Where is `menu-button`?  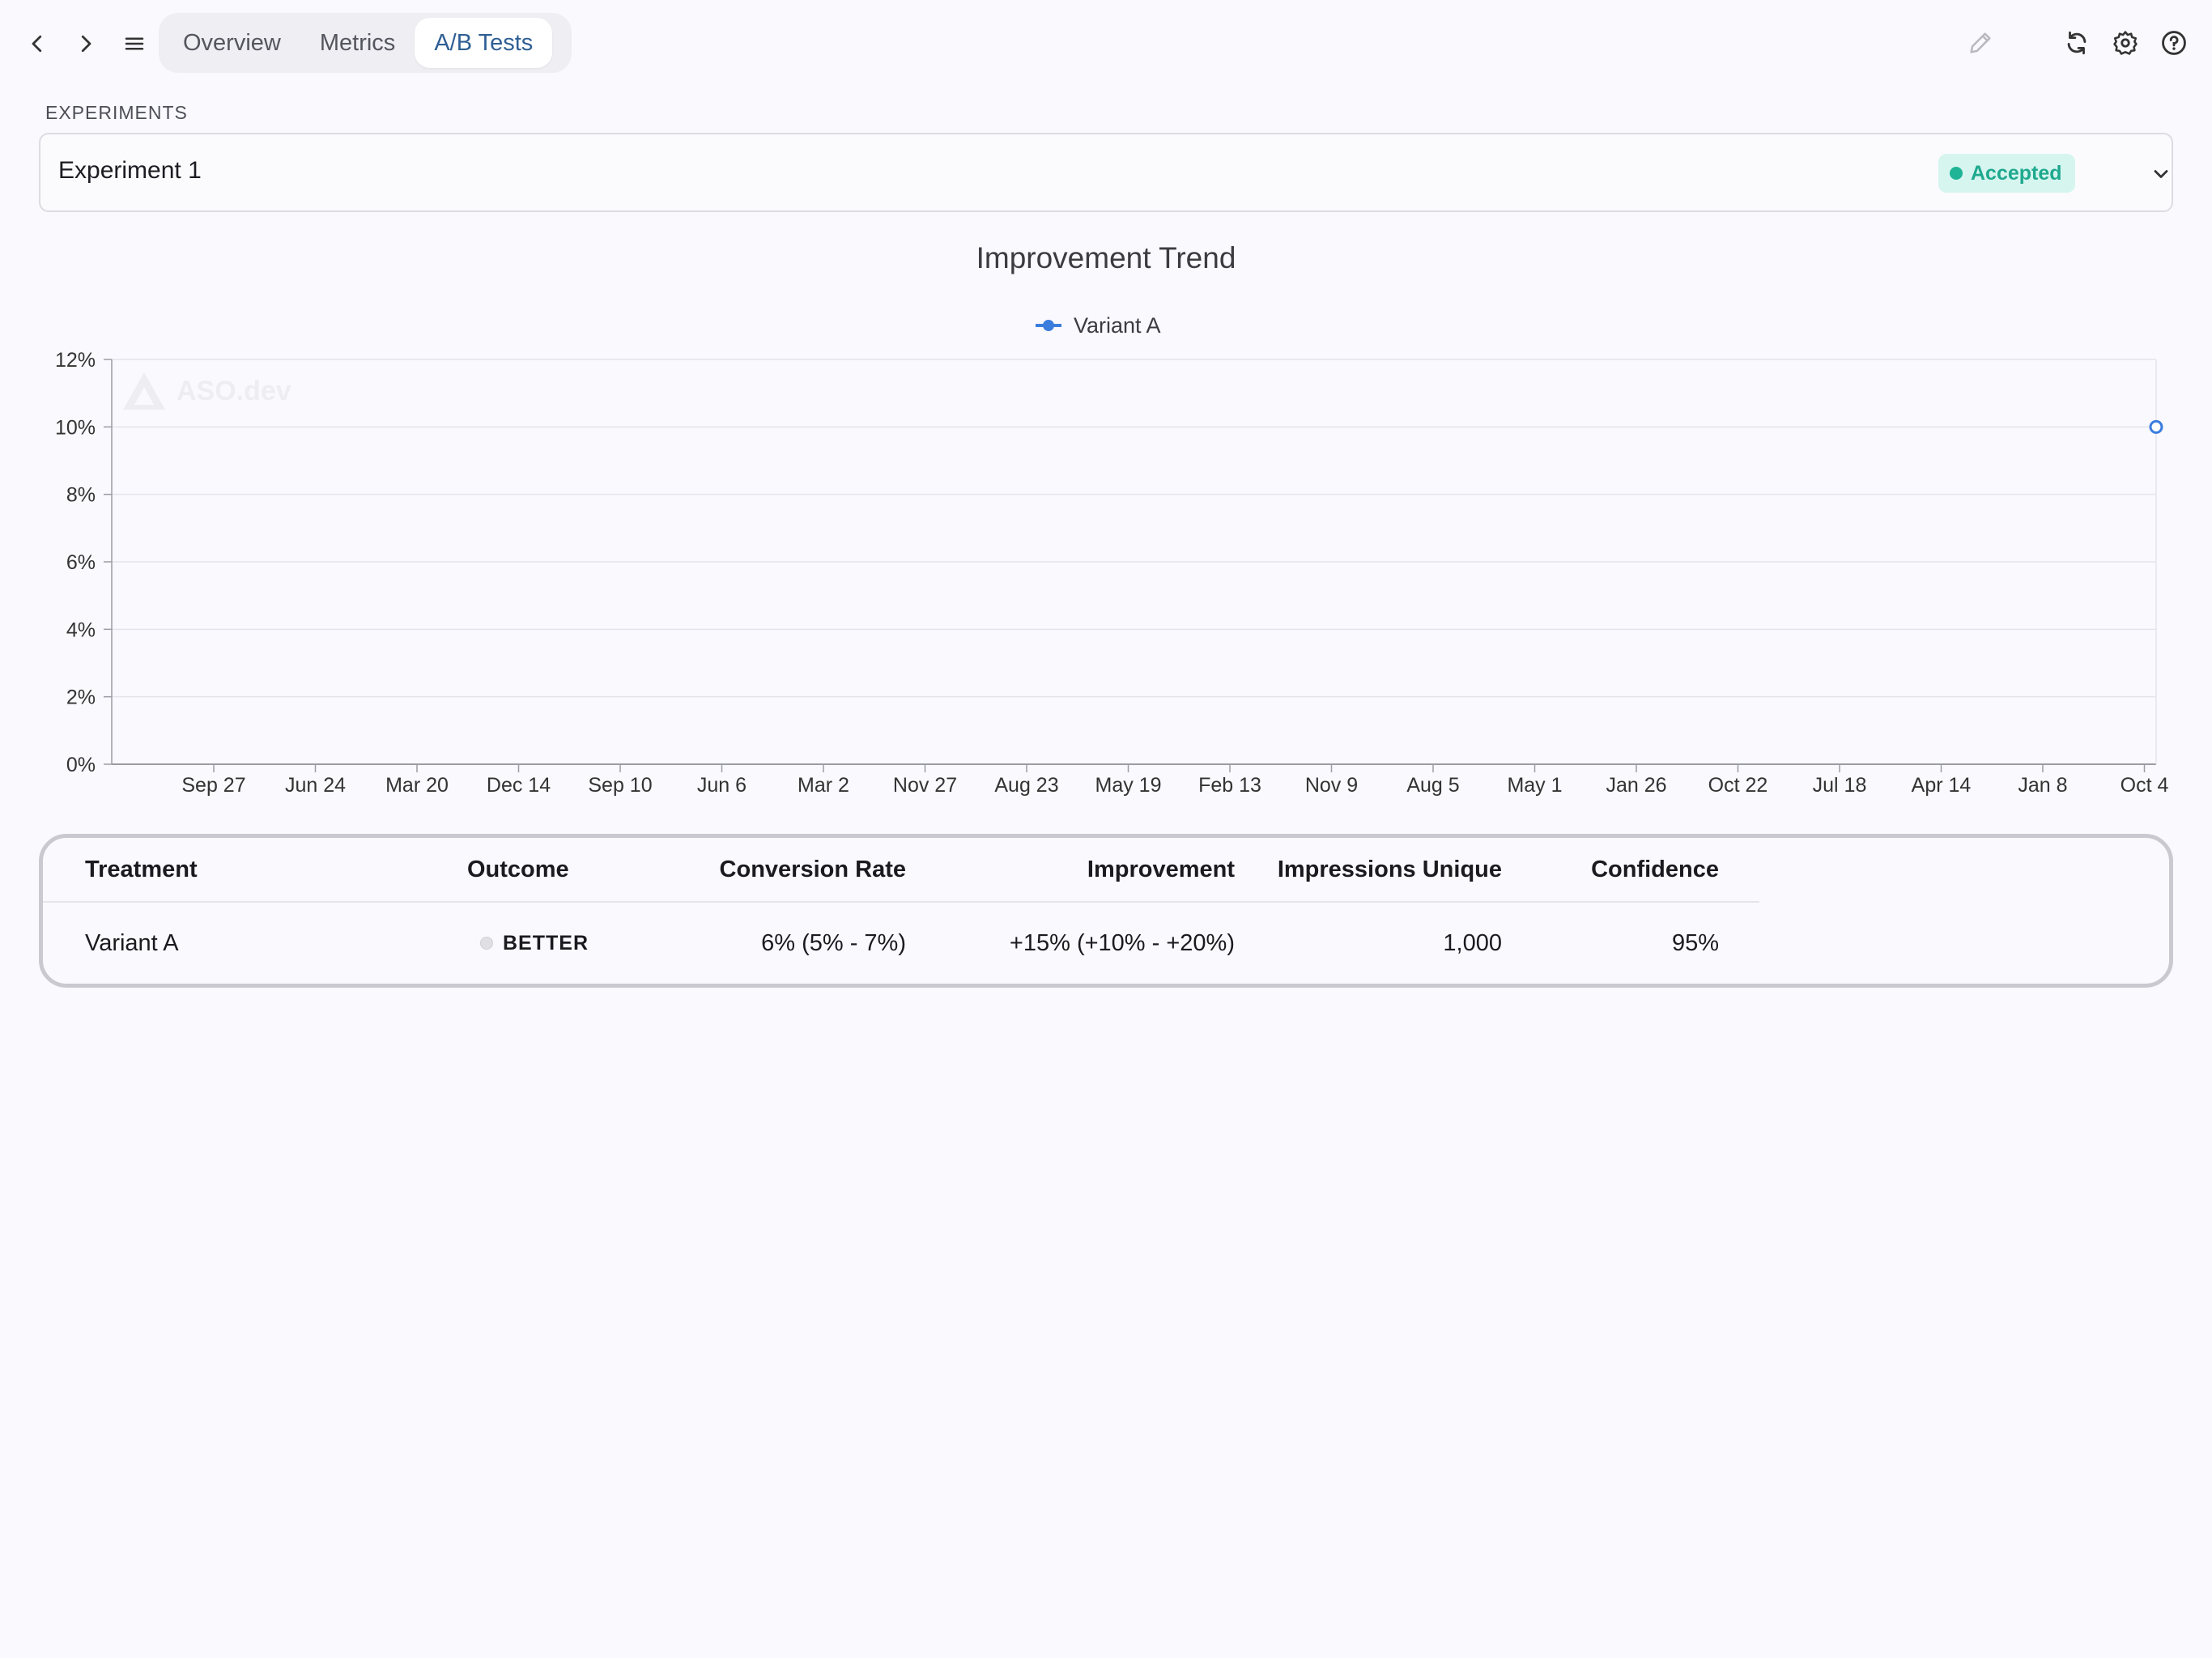 menu-button is located at coordinates (134, 44).